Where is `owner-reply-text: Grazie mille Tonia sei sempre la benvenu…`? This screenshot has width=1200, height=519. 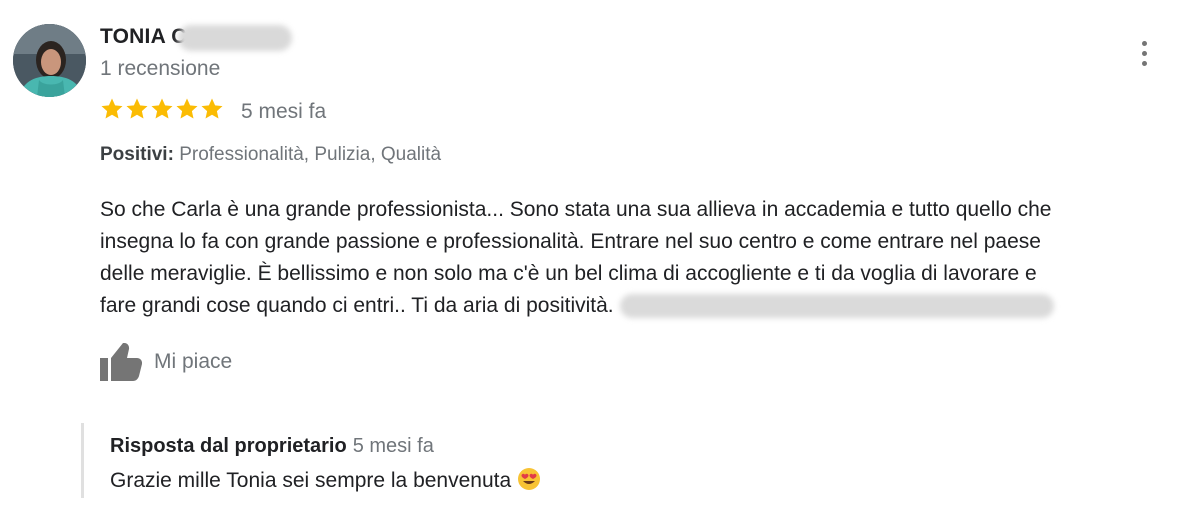 owner-reply-text: Grazie mille Tonia sei sempre la benvenu… is located at coordinates (311, 480).